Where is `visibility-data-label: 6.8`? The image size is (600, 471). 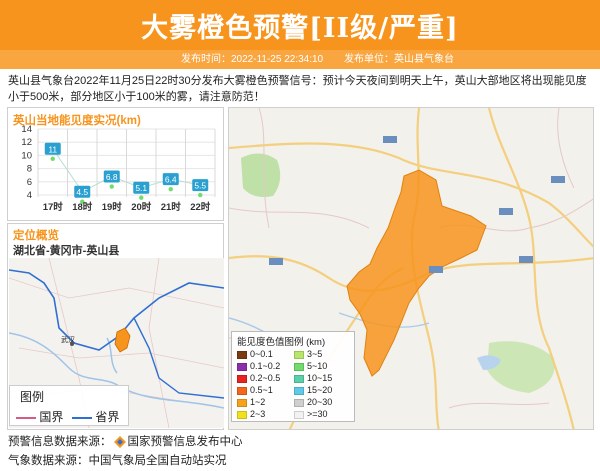 visibility-data-label: 6.8 is located at coordinates (112, 177).